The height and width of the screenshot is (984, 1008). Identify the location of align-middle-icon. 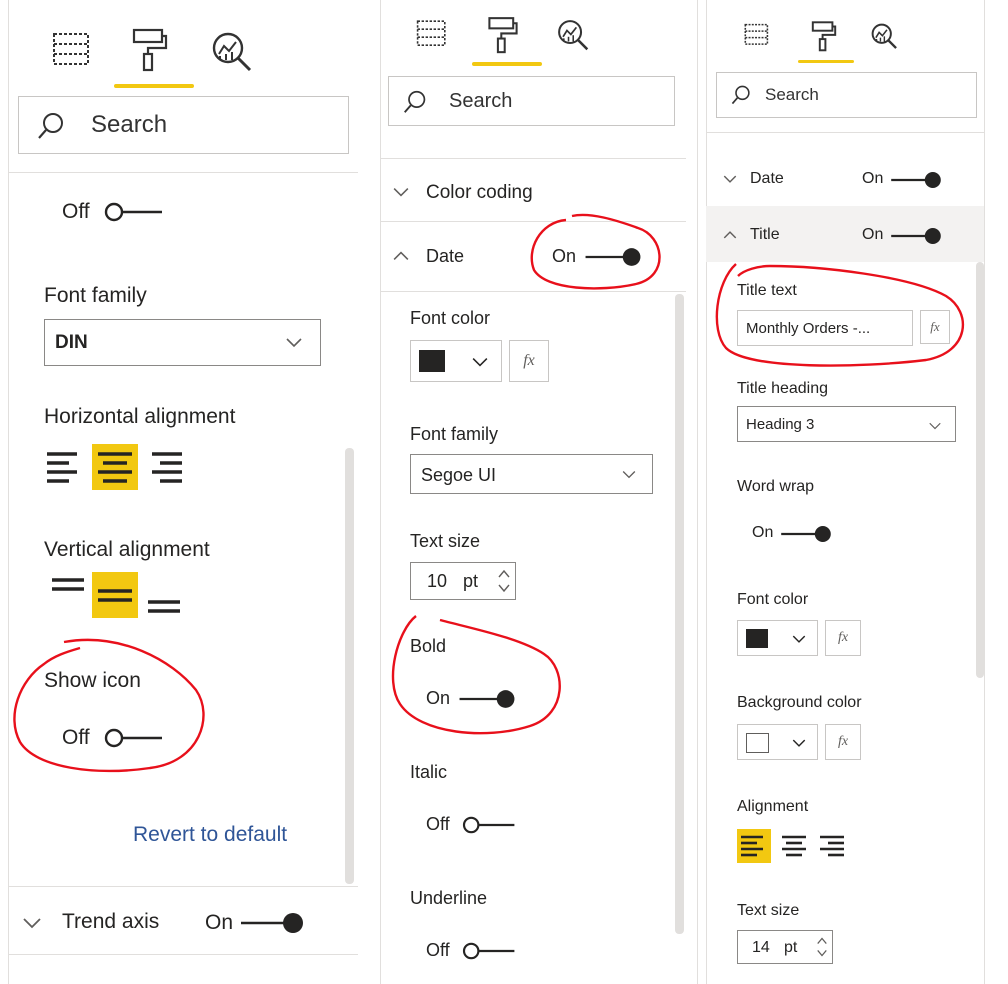
(115, 595).